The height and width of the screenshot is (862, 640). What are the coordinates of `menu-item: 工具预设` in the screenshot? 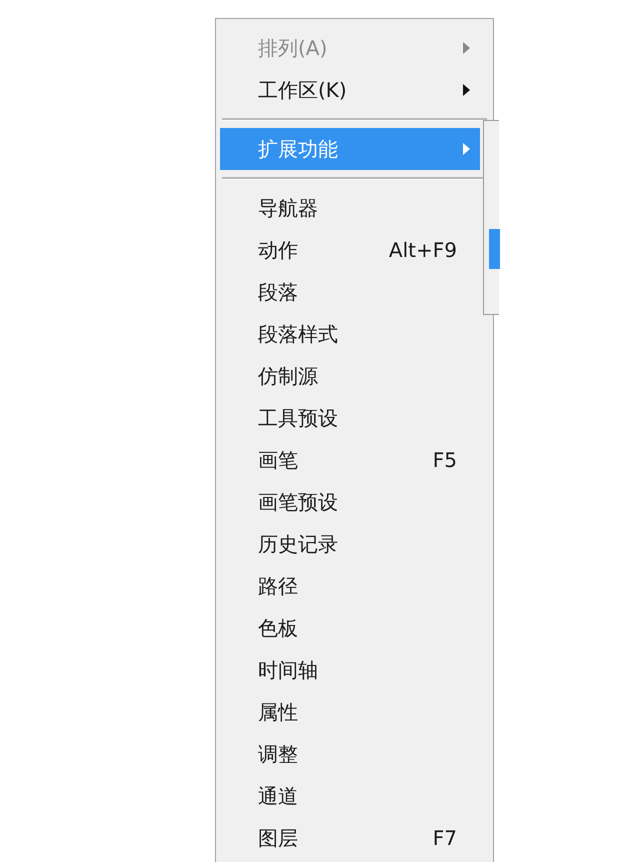 It's located at (350, 418).